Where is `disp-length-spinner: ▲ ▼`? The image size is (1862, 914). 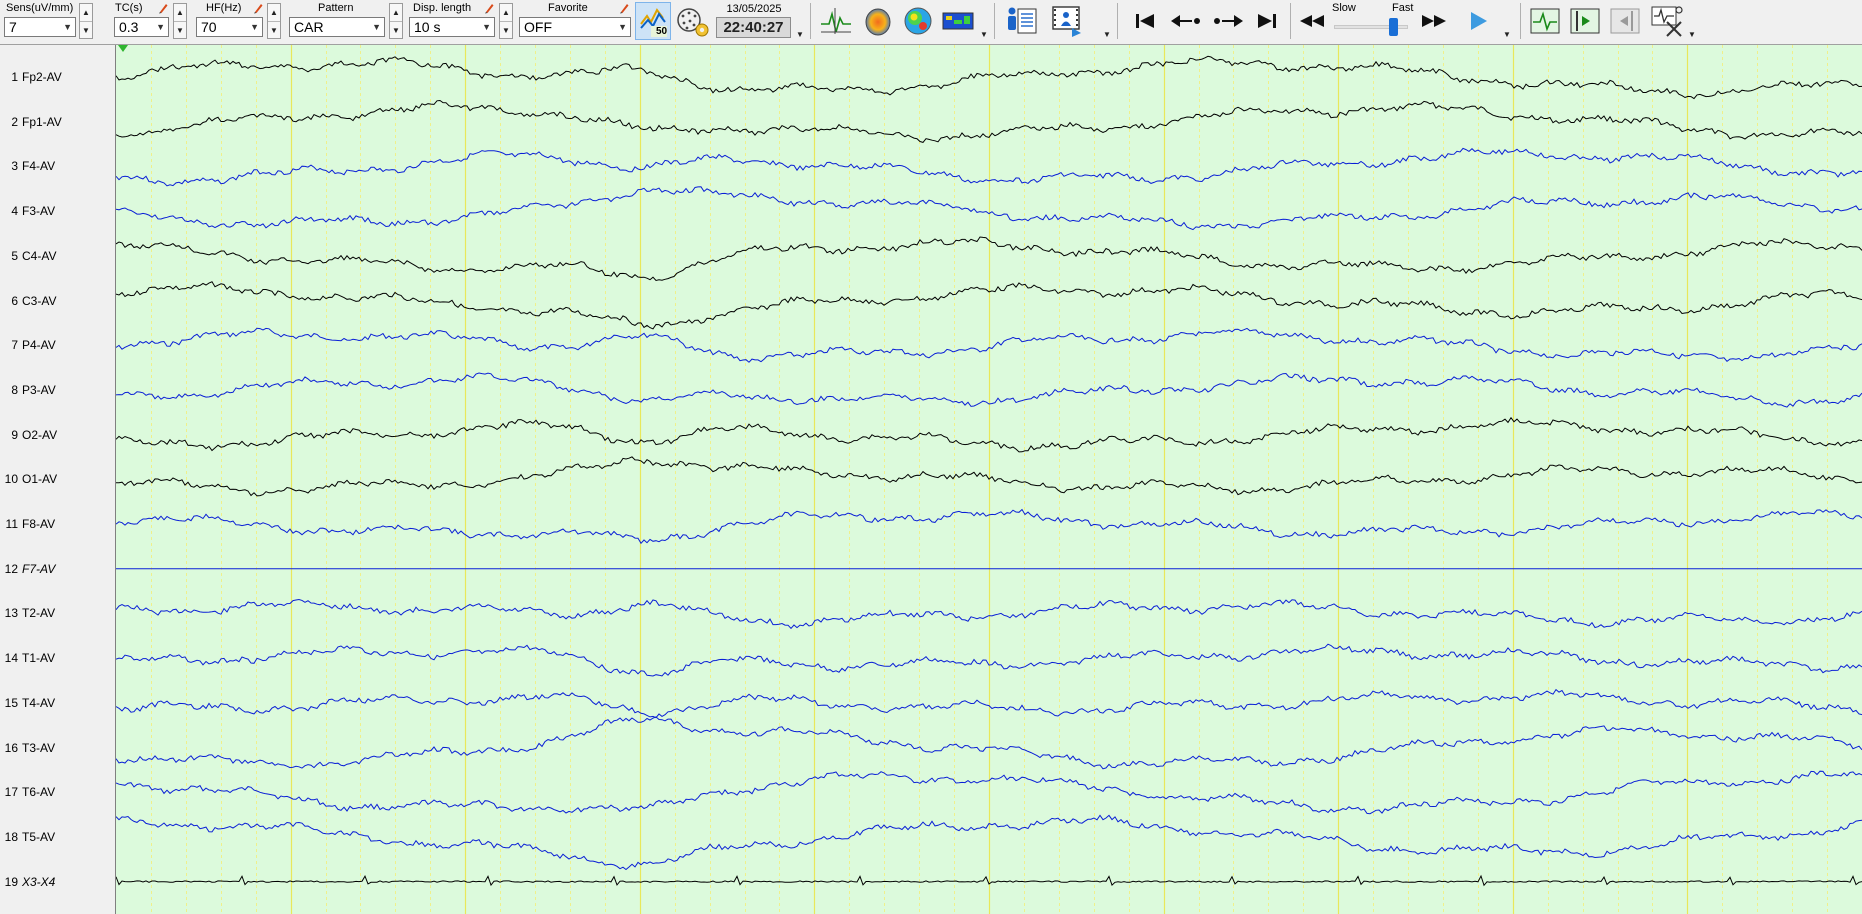 disp-length-spinner: ▲ ▼ is located at coordinates (506, 21).